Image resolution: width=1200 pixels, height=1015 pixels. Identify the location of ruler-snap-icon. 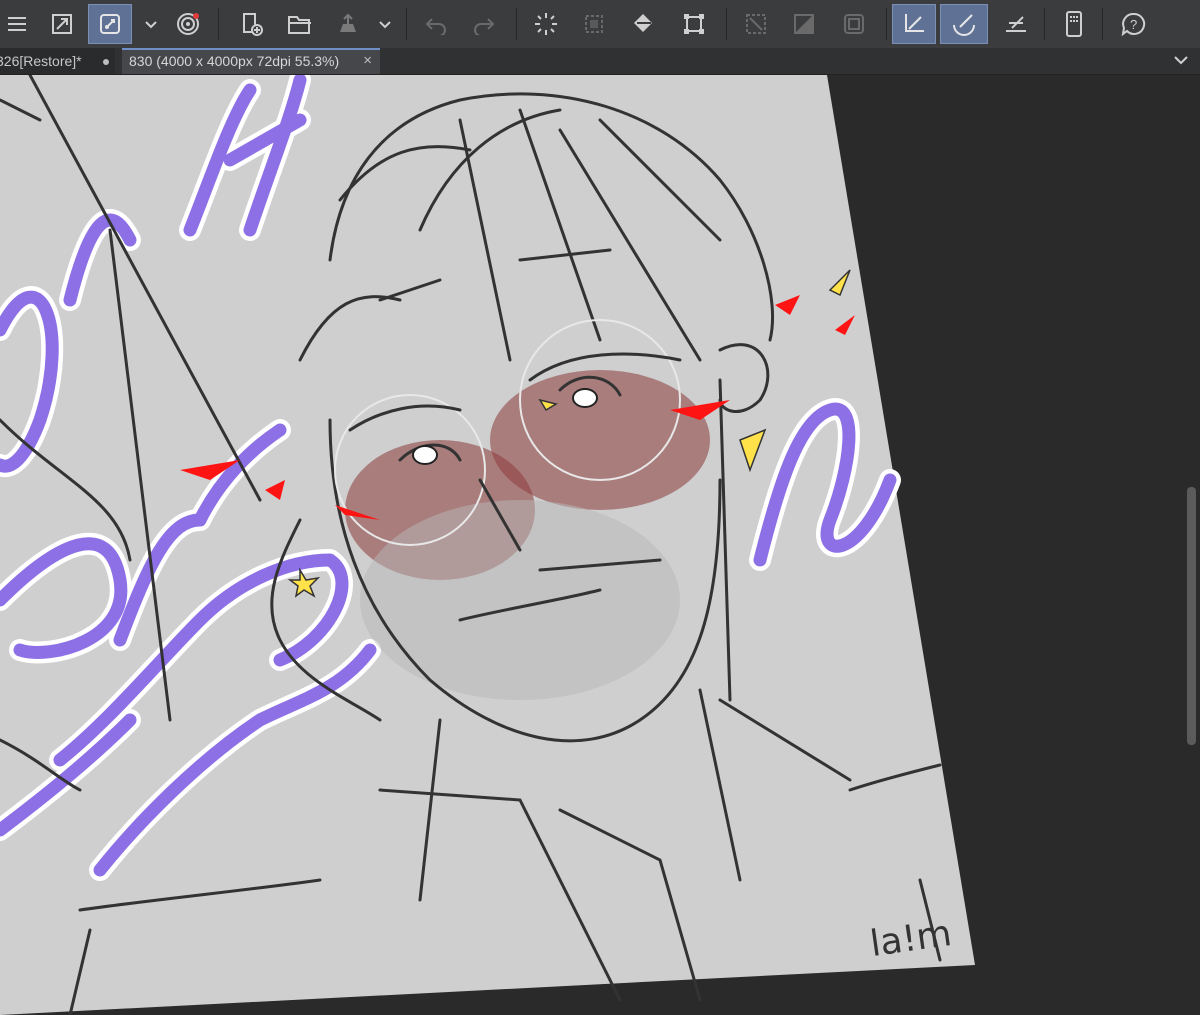
(914, 24).